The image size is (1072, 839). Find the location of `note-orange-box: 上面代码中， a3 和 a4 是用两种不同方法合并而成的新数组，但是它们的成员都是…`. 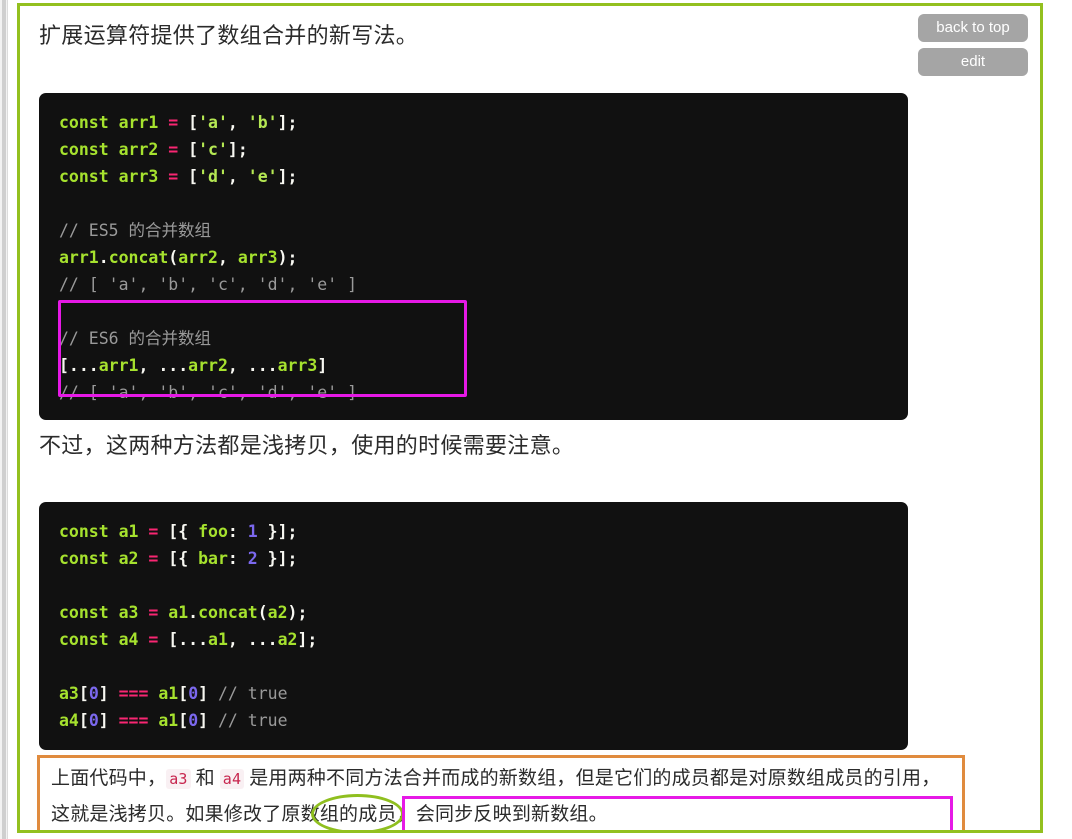

note-orange-box: 上面代码中， a3 和 a4 是用两种不同方法合并而成的新数组，但是它们的成员都是… is located at coordinates (501, 792).